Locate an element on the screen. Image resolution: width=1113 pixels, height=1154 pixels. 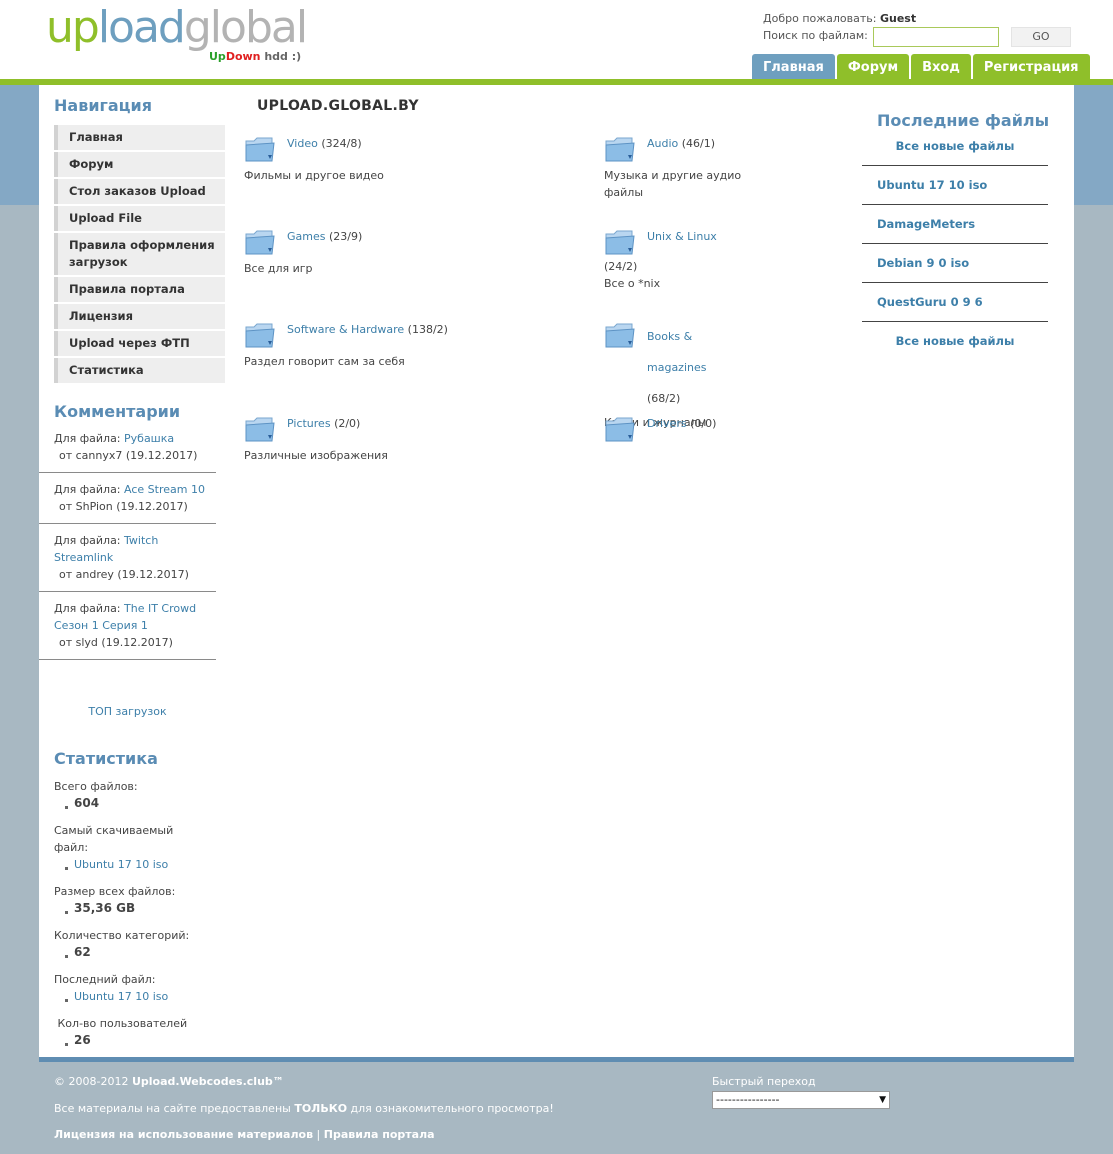
search-input is located at coordinates (936, 37).